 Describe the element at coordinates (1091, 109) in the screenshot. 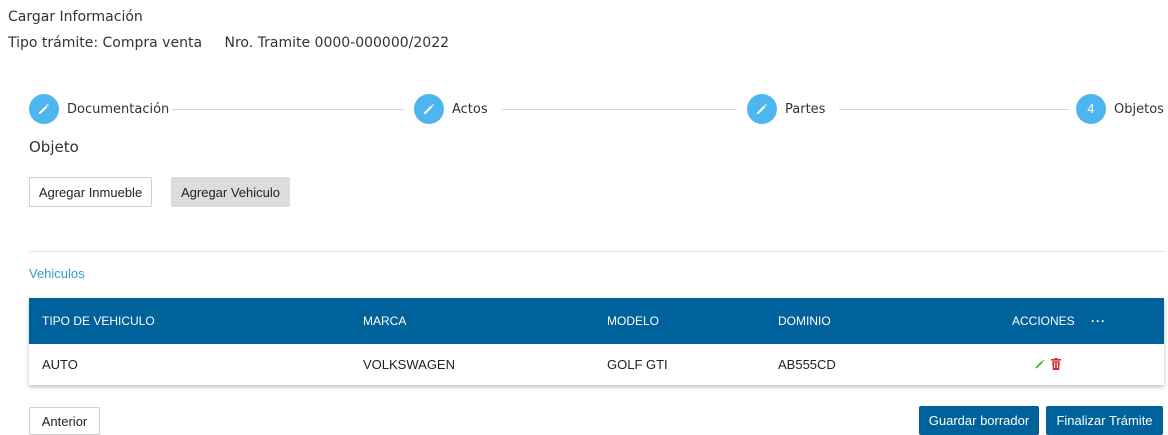

I see `step-number: 4` at that location.